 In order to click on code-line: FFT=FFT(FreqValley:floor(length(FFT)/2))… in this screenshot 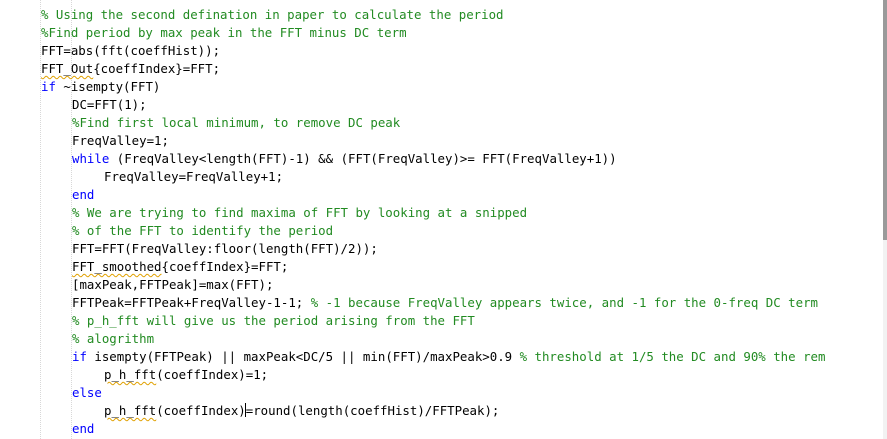, I will do `click(225, 249)`.